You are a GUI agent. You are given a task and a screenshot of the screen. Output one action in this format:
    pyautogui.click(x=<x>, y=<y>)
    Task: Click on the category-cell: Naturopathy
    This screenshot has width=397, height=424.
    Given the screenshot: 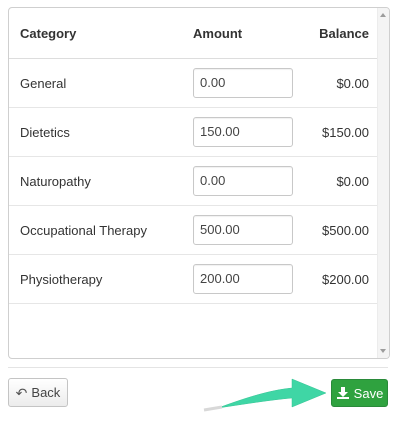 What is the action you would take?
    pyautogui.click(x=100, y=181)
    